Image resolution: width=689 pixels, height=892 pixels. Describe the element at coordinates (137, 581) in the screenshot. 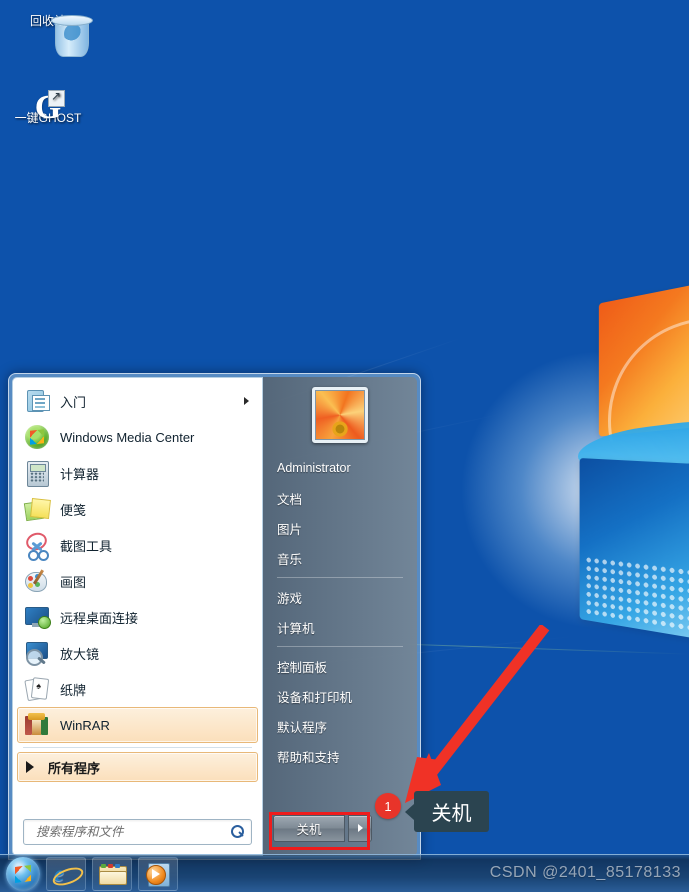

I see `start-item-paint: 画图` at that location.